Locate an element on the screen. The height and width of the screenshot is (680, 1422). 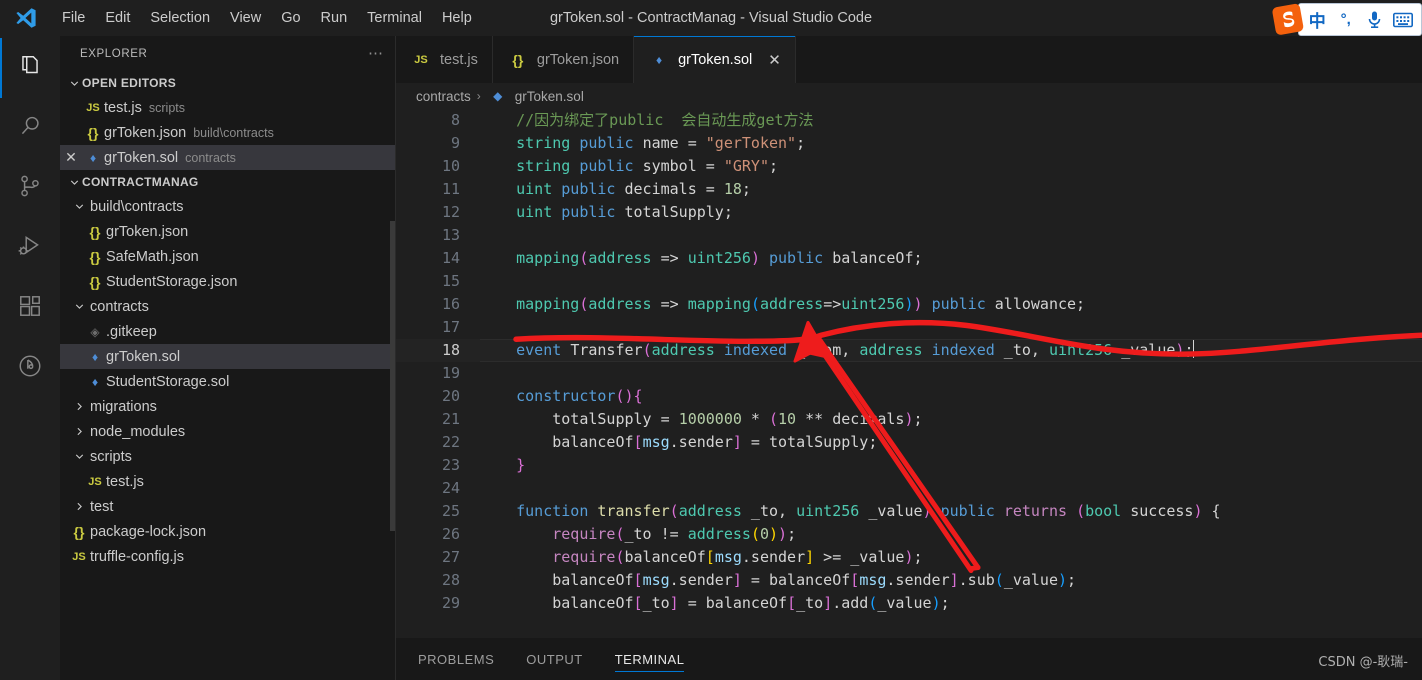
breadcrumb-folder: contracts is located at coordinates (443, 96).